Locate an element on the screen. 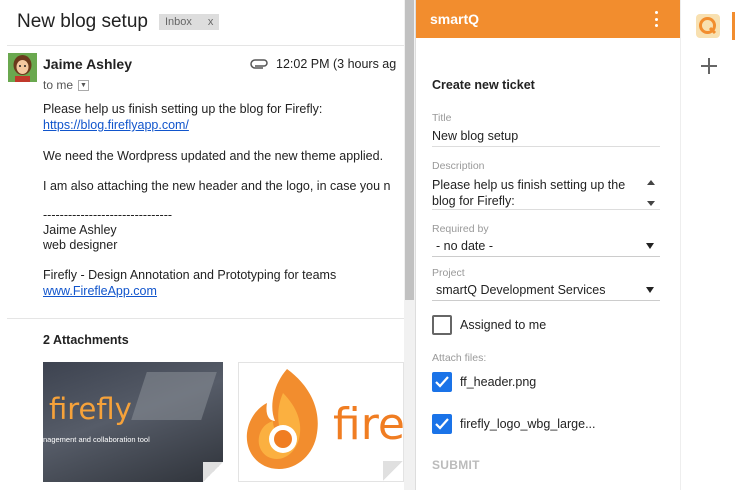 The image size is (735, 490). description-scrollbar is located at coordinates (651, 193).